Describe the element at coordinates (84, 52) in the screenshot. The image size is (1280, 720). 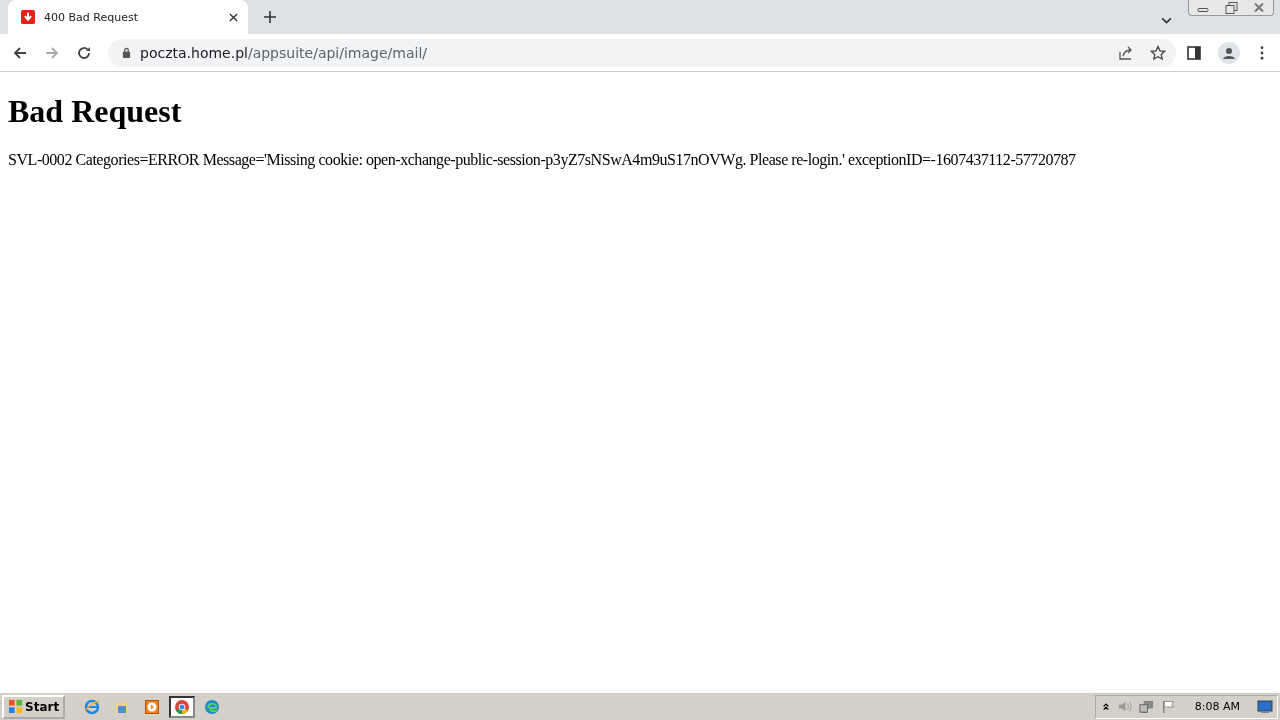
I see `reload-icon` at that location.